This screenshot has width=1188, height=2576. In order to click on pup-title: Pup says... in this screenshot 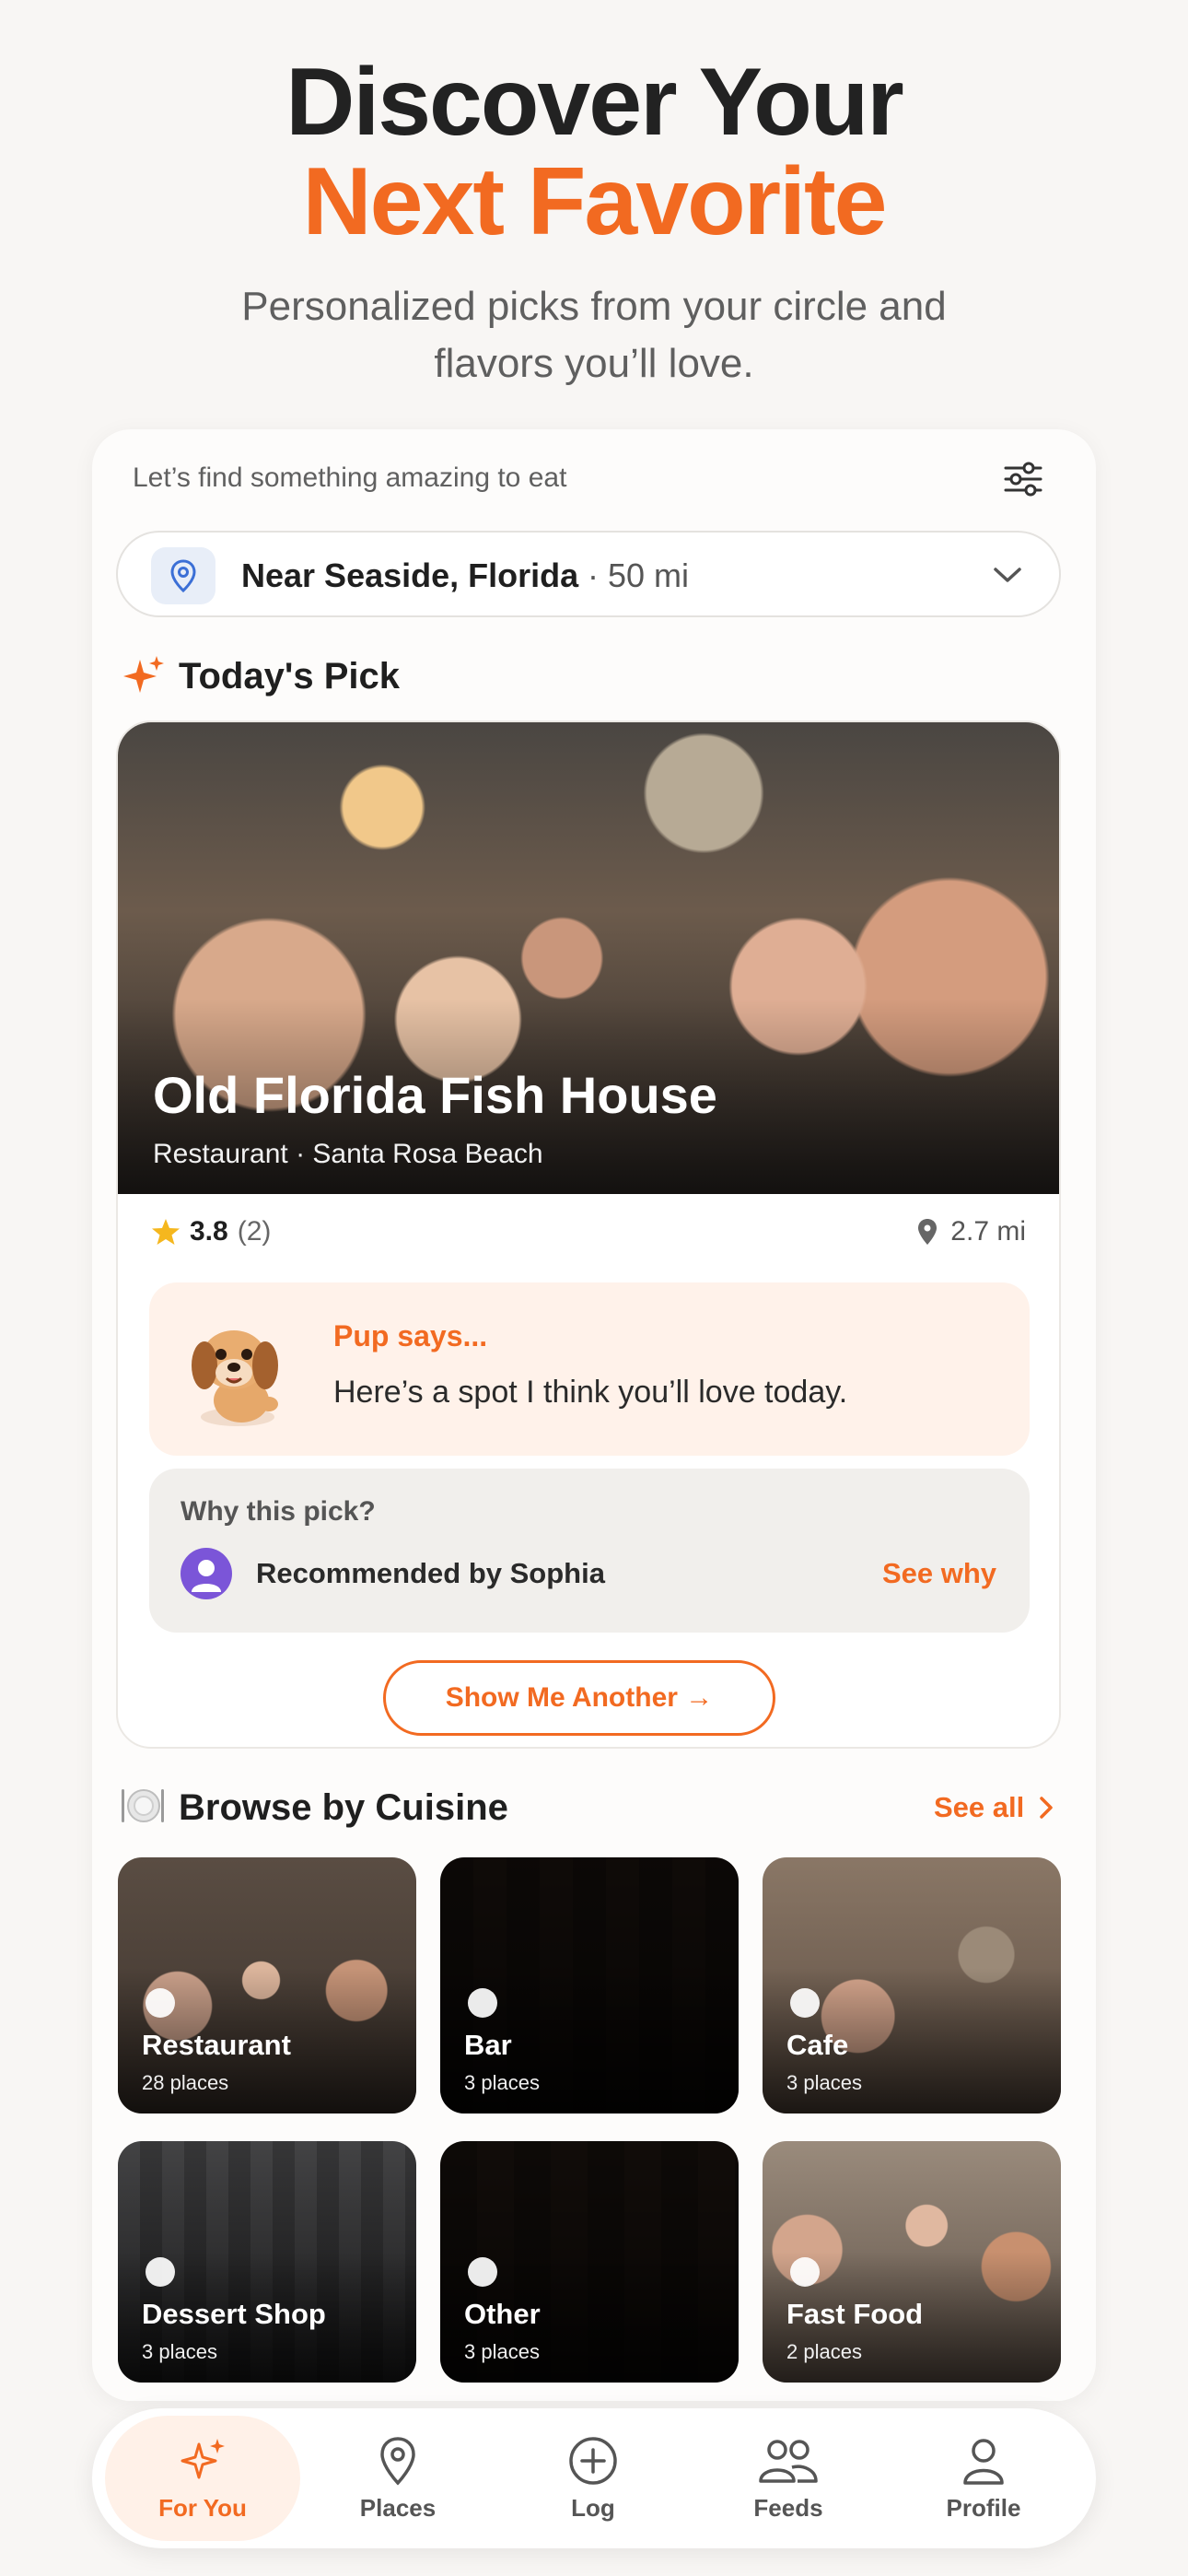, I will do `click(410, 1335)`.